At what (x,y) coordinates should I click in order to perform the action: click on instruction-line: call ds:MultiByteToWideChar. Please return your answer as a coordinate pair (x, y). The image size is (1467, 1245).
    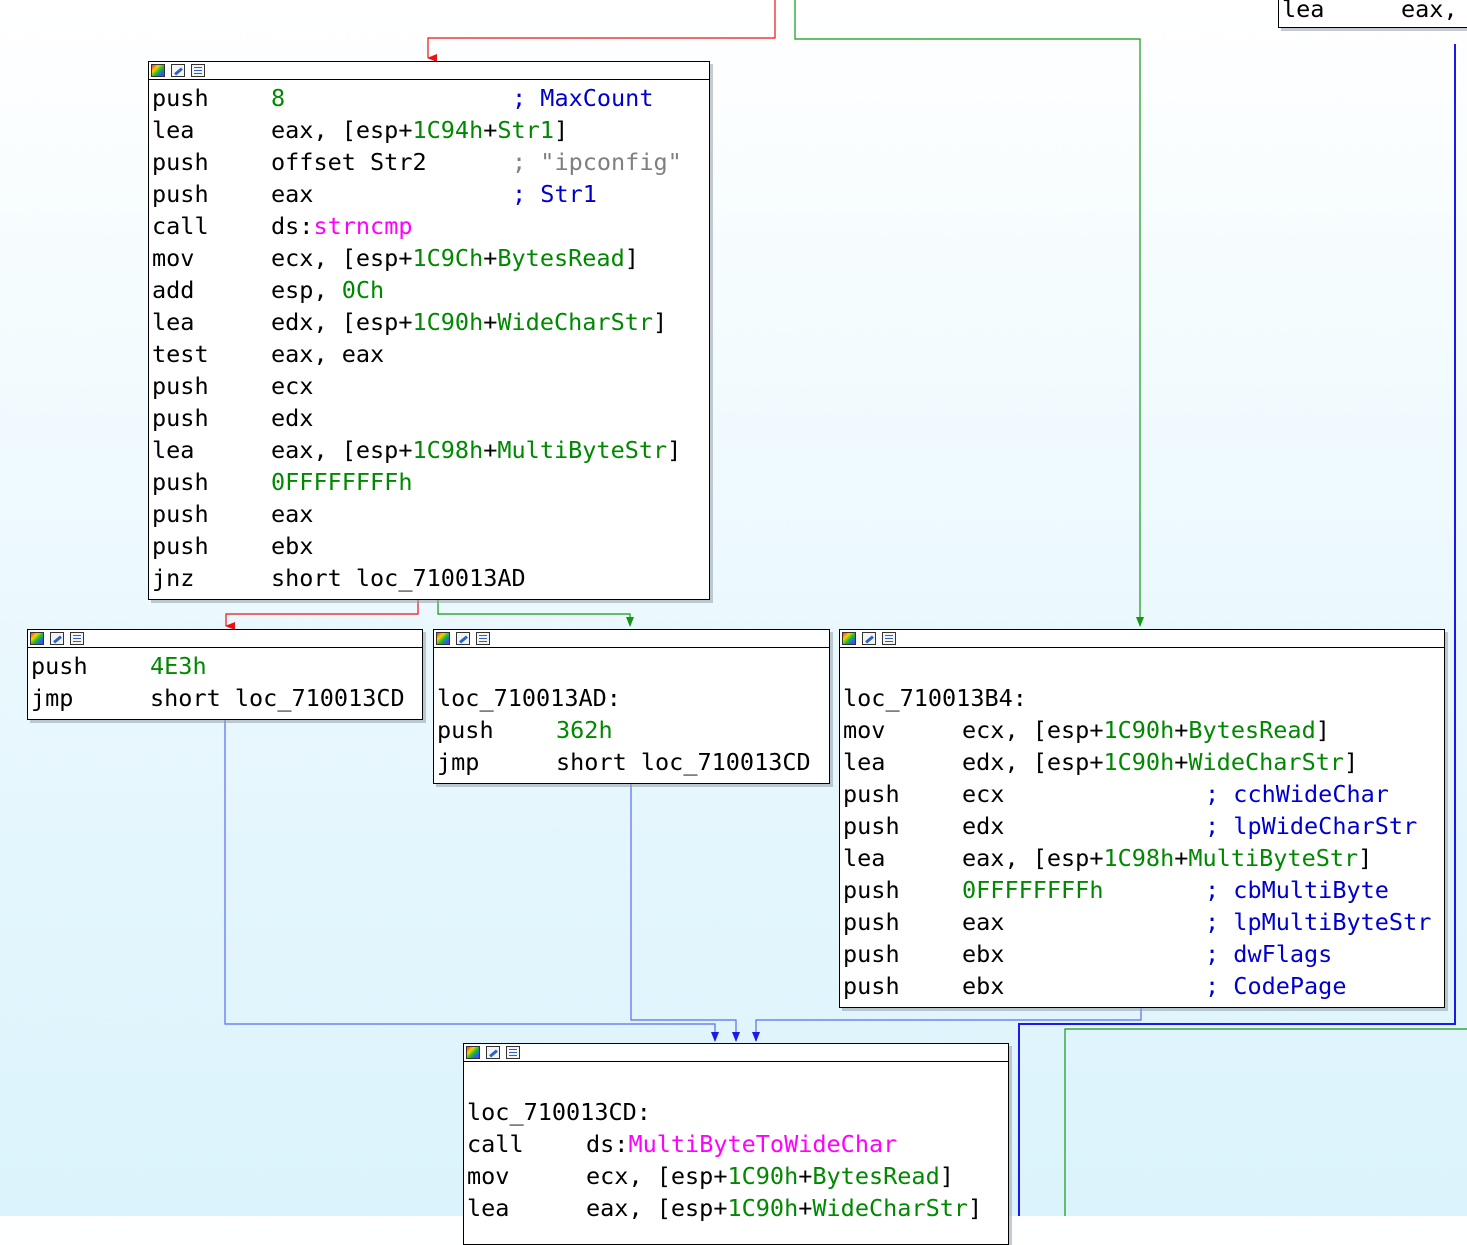
    Looking at the image, I should click on (736, 1144).